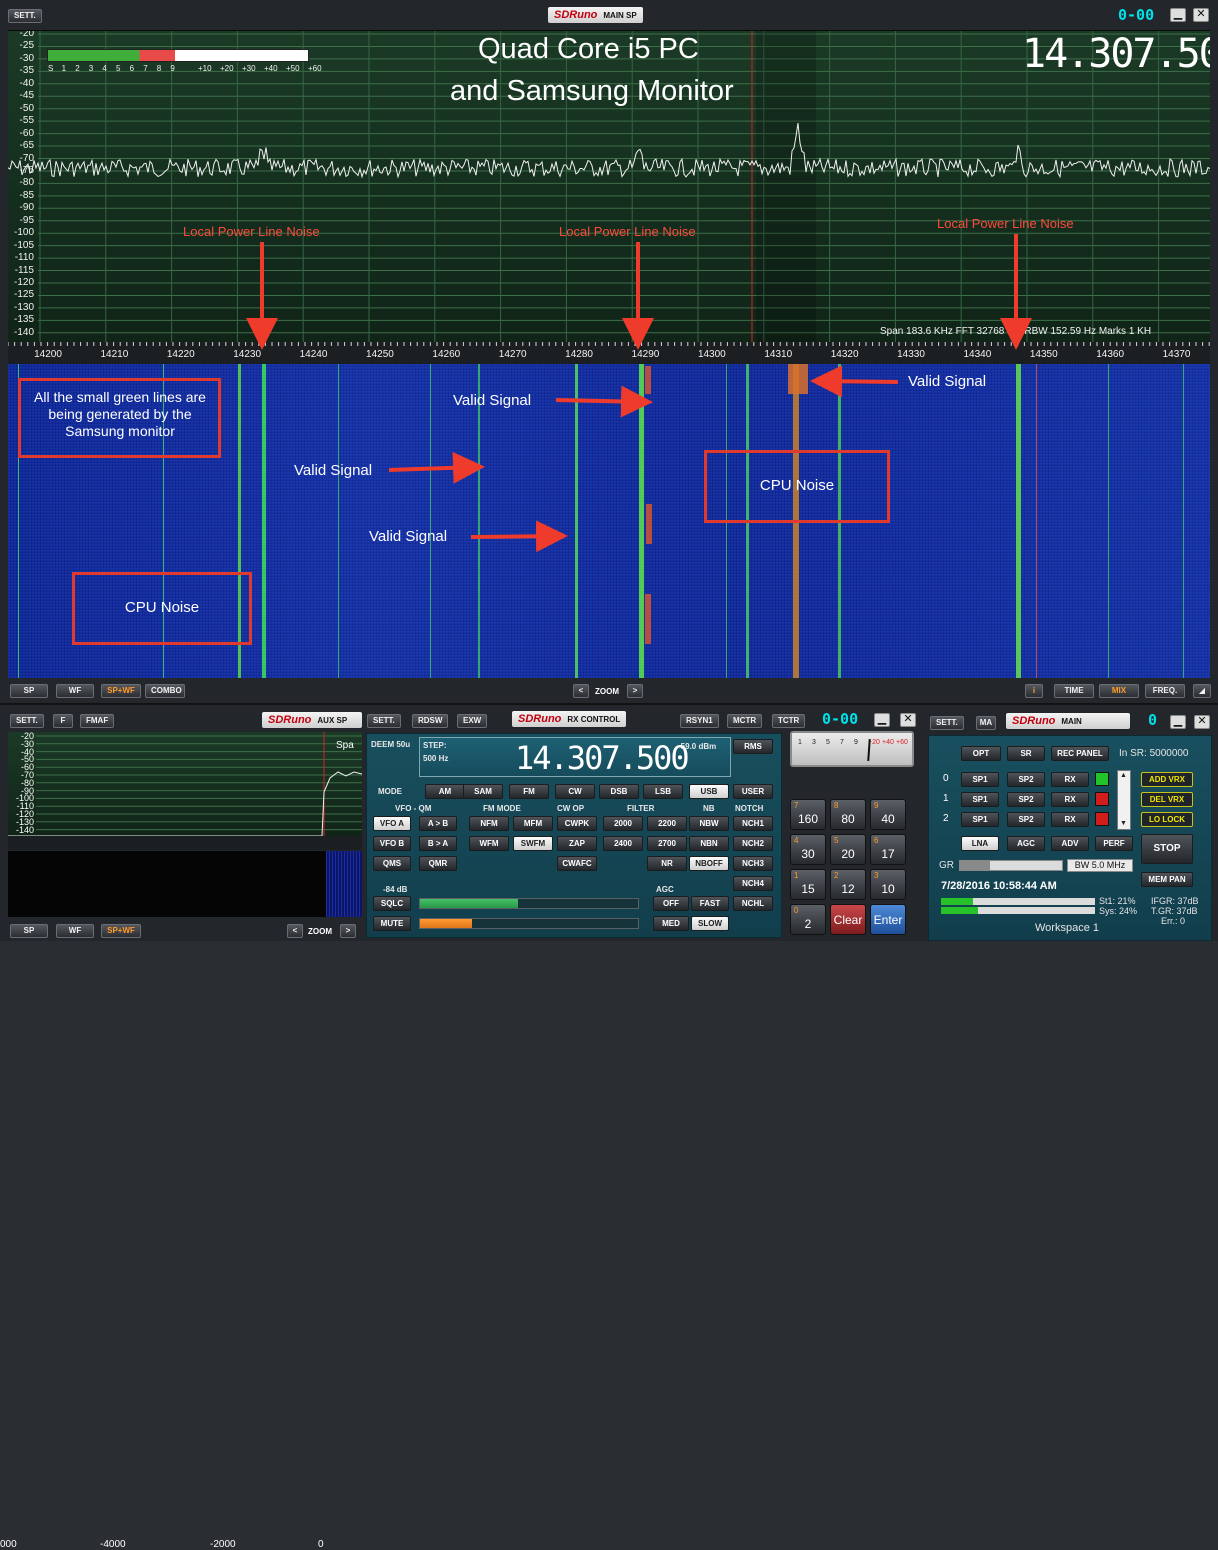 This screenshot has width=1218, height=1550. Describe the element at coordinates (1116, 54) in the screenshot. I see `frequency-display: 14.307.500` at that location.